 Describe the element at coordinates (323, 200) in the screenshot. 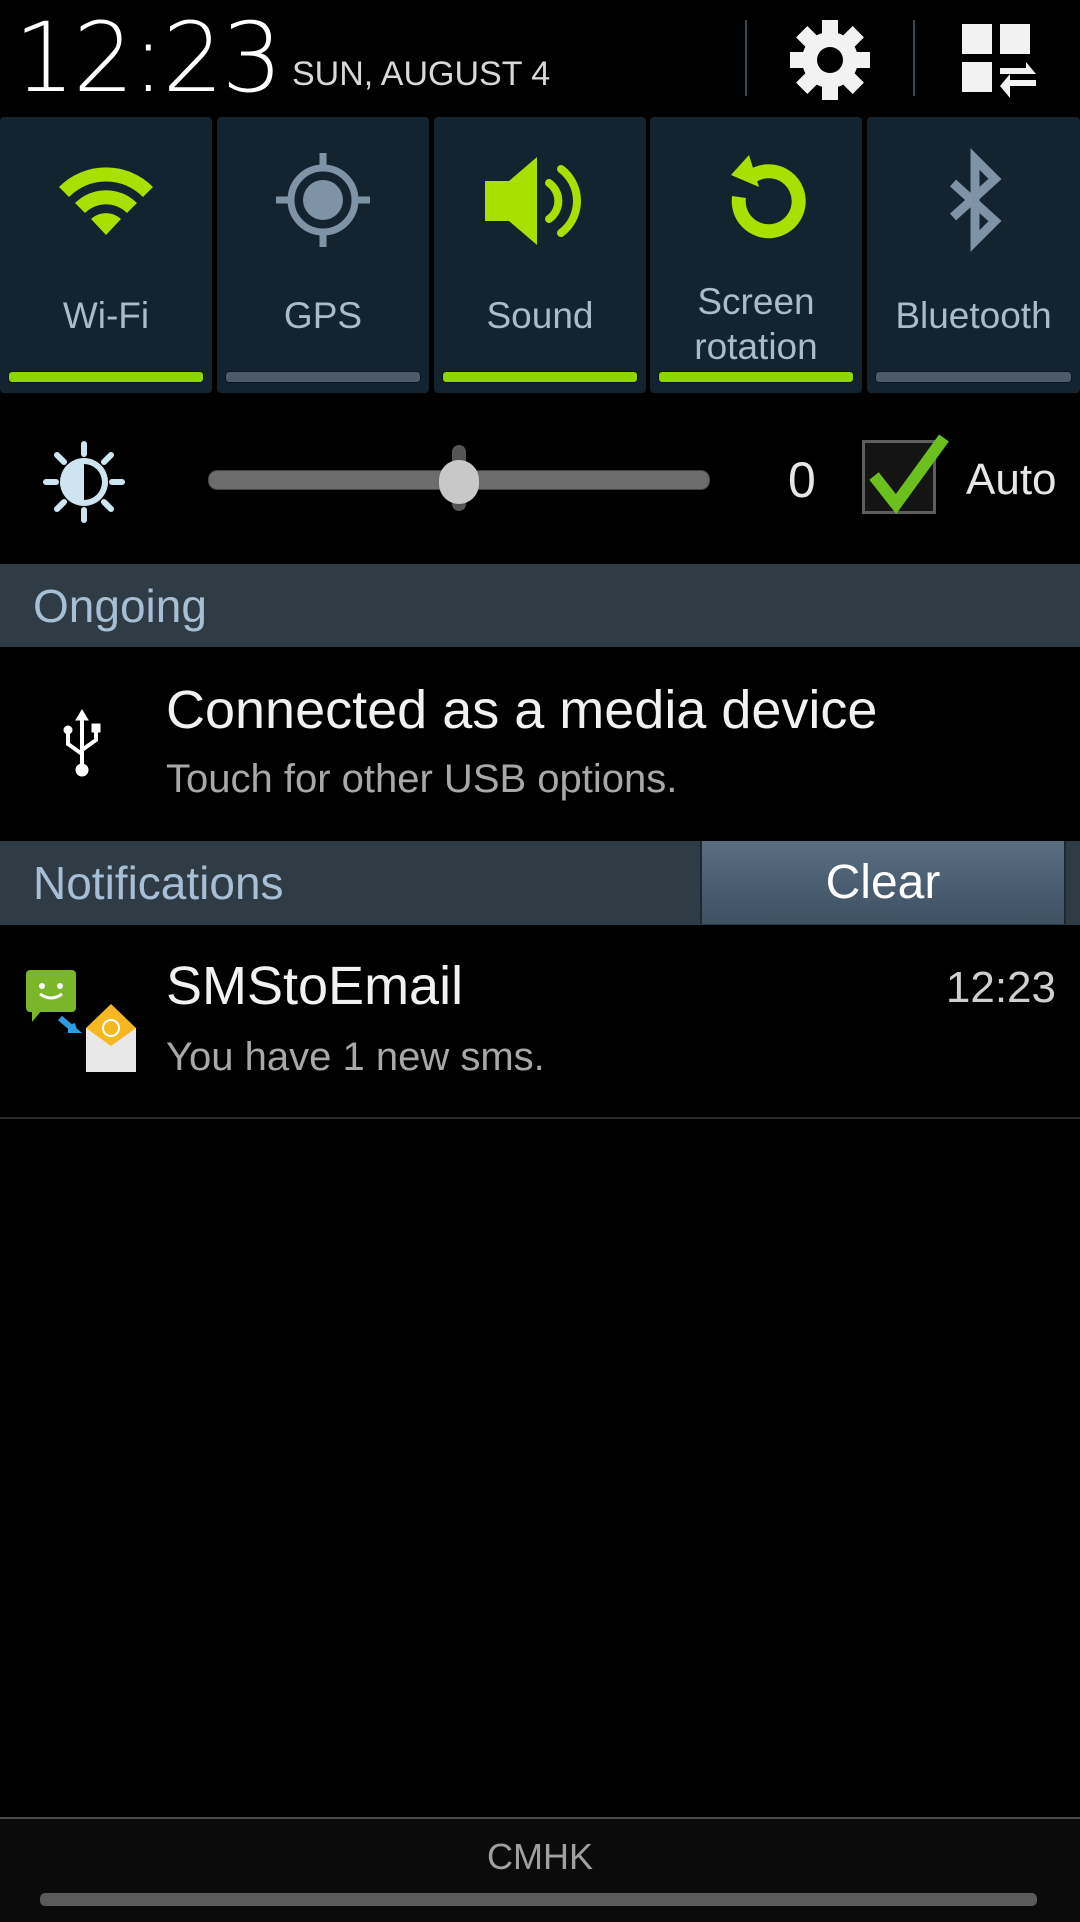

I see `gps-icon` at that location.